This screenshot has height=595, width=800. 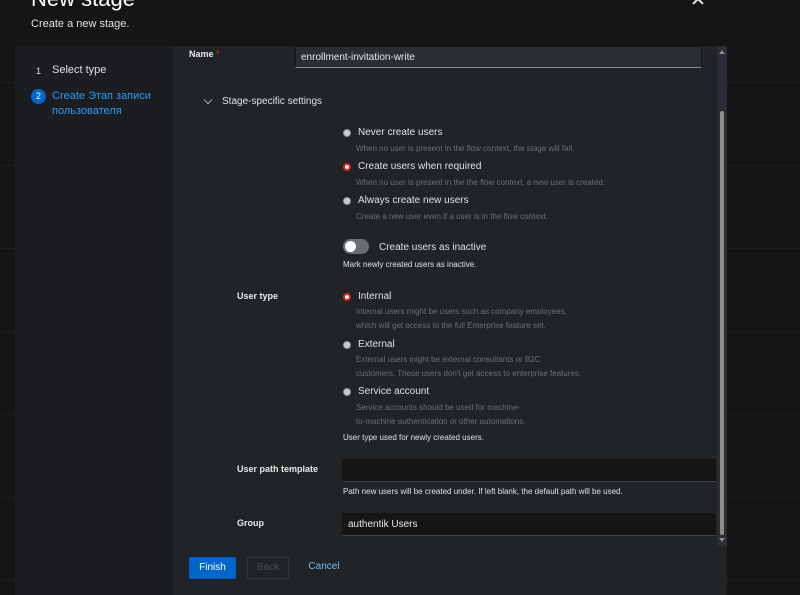 I want to click on user-type-help: User type used for newly created users., so click(x=413, y=437).